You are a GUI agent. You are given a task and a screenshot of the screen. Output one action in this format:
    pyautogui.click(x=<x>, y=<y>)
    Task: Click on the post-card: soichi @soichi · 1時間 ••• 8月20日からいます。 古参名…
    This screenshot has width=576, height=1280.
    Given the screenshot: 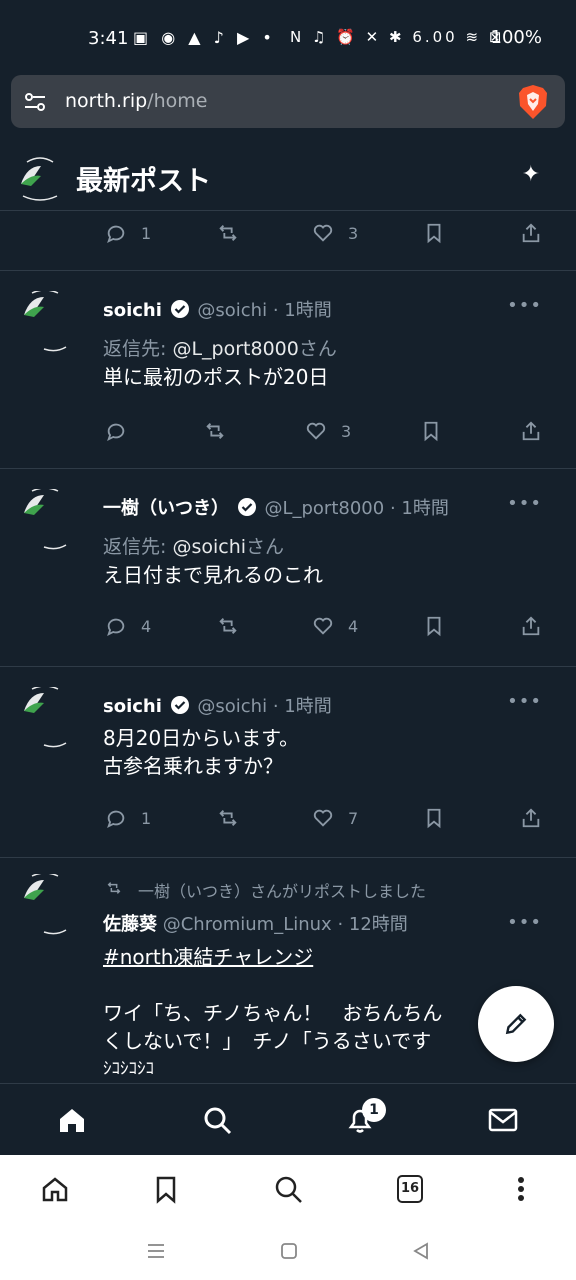 What is the action you would take?
    pyautogui.click(x=288, y=762)
    